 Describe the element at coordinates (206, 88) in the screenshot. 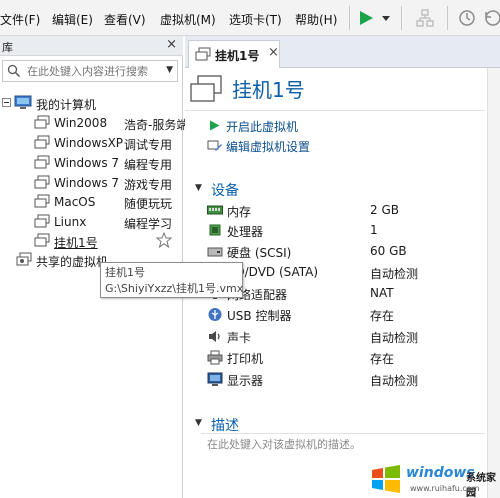

I see `vm-large-icon` at that location.